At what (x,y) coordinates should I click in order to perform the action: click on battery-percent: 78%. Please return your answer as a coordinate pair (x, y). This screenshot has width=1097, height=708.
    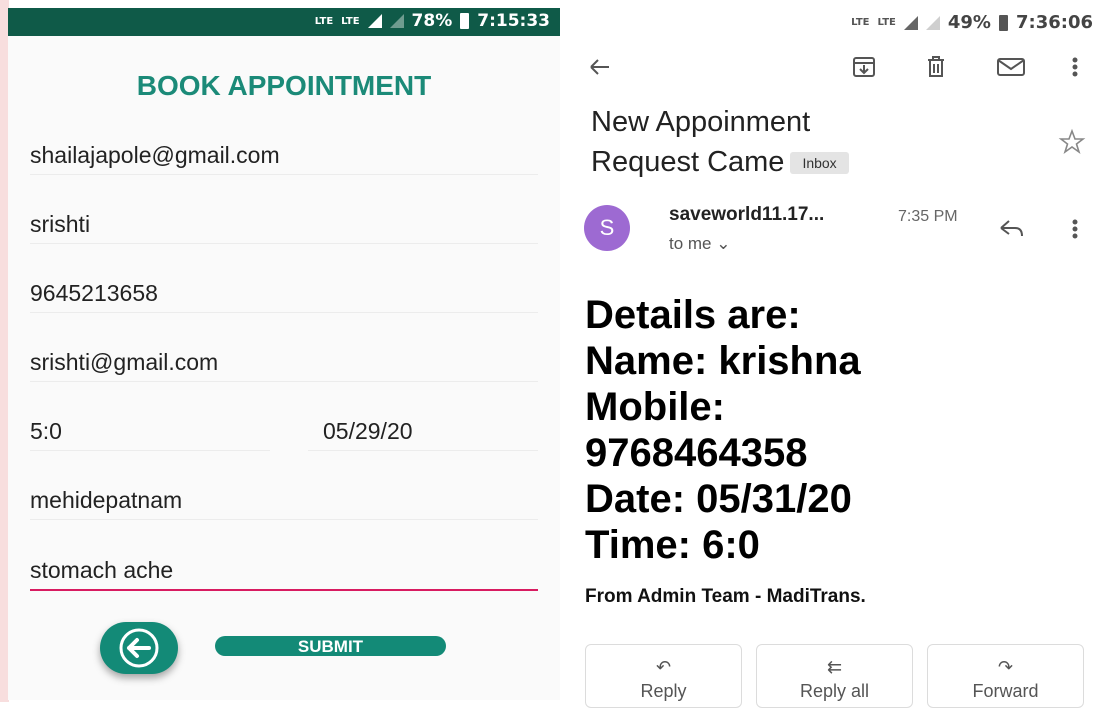
    Looking at the image, I should click on (432, 21).